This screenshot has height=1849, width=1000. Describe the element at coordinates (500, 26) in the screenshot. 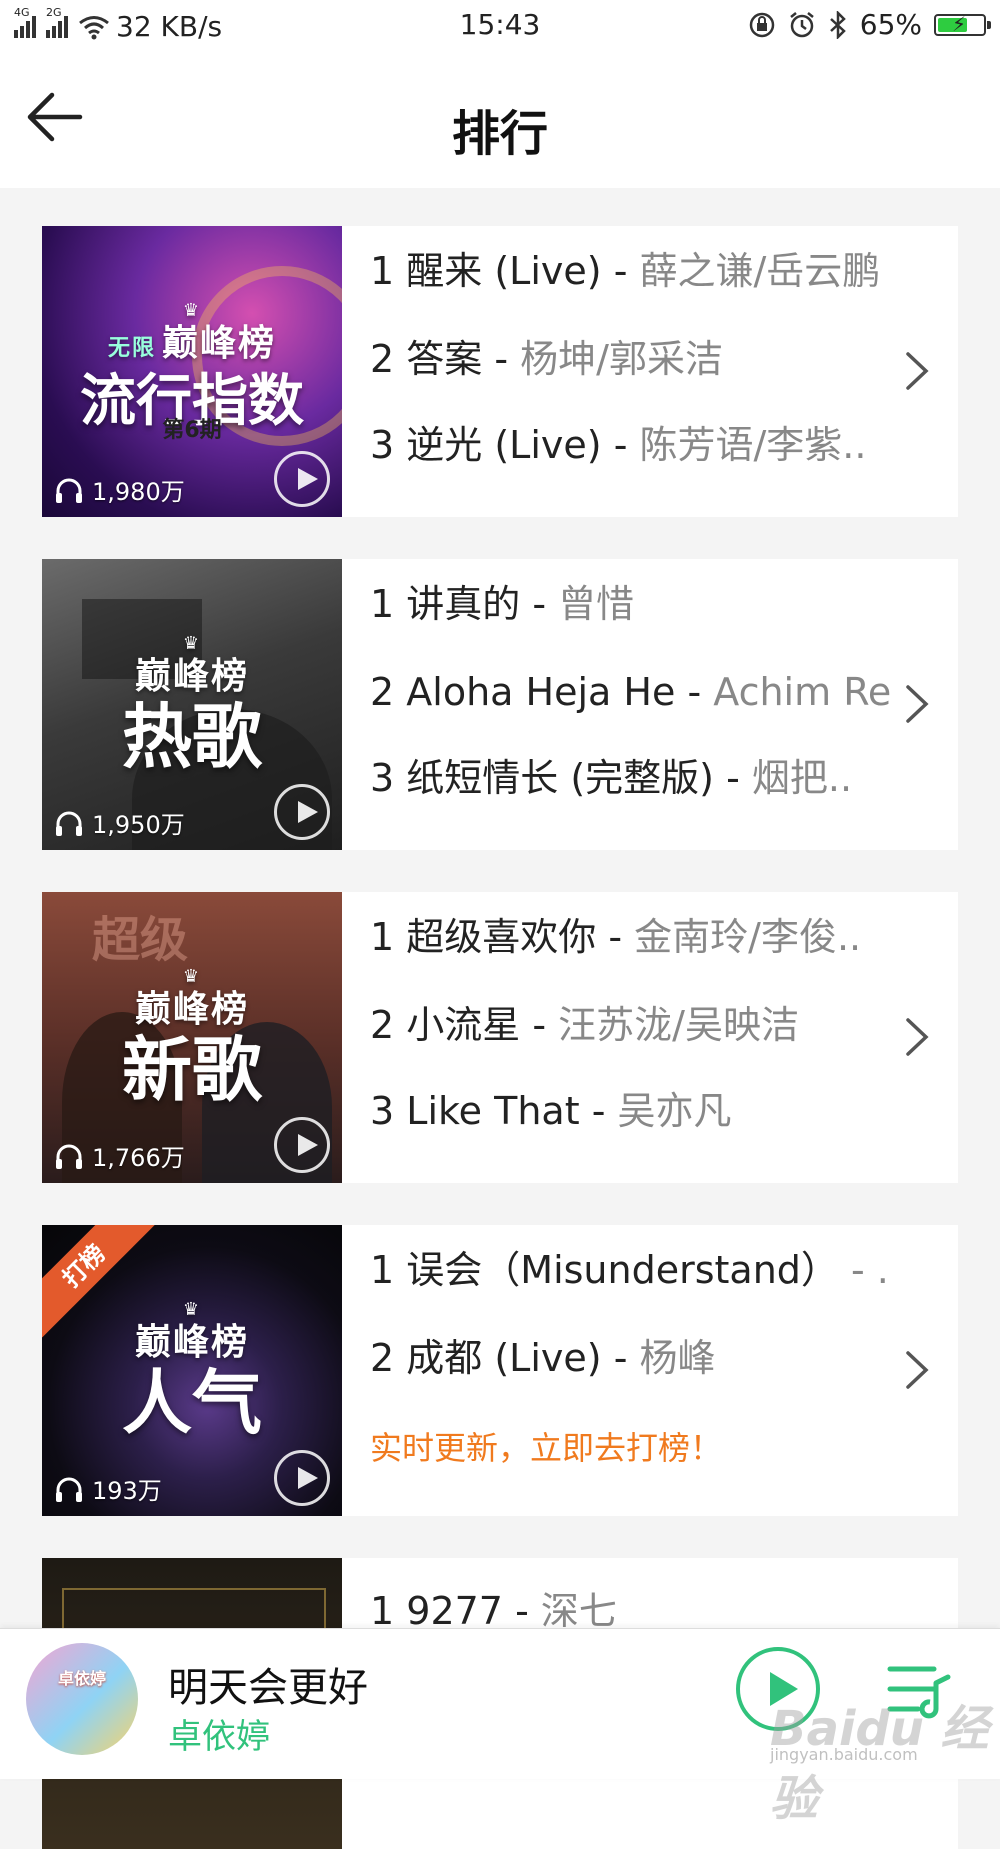

I see `status-bar: 4G 2G 32 KB/s 15:43 65% ⚡` at that location.